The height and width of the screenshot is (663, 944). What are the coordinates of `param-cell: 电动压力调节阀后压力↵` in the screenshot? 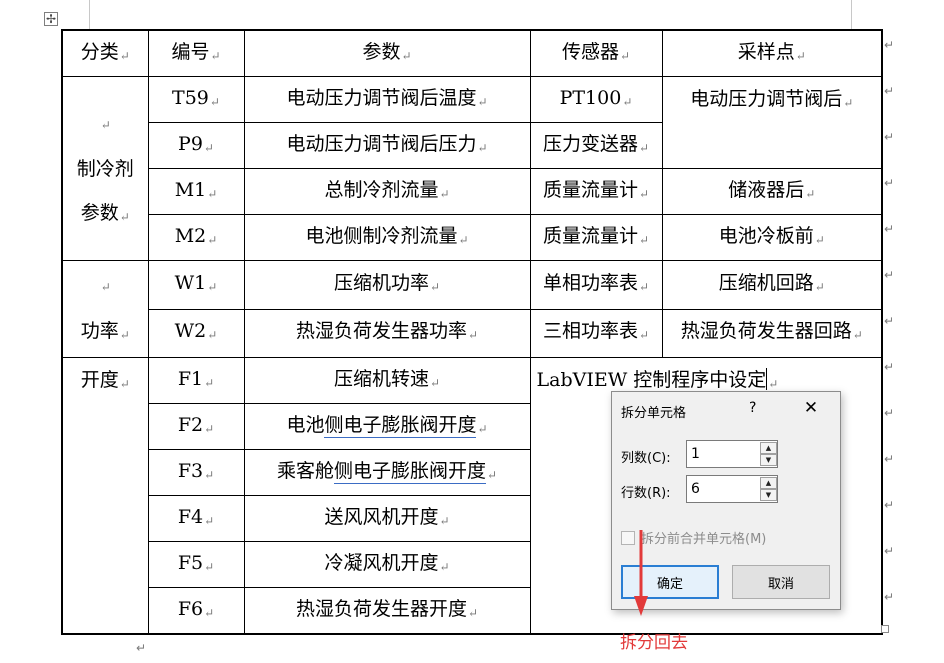 It's located at (387, 145).